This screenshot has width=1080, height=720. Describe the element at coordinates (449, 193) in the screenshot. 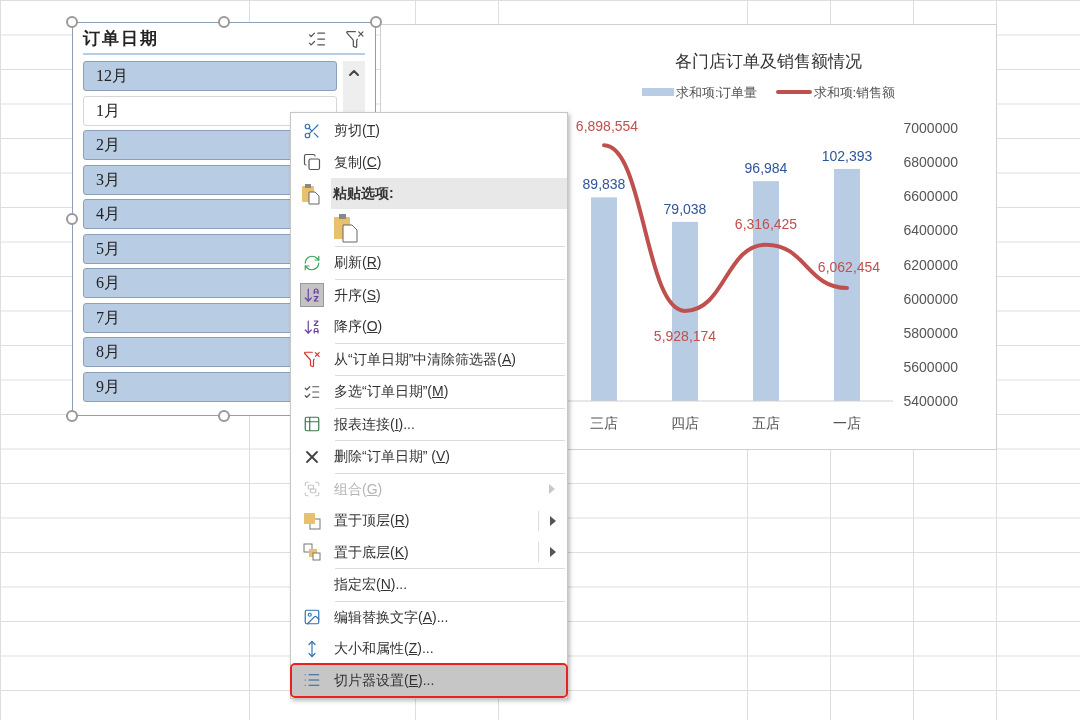

I see `menu-header: 粘贴选项:` at that location.